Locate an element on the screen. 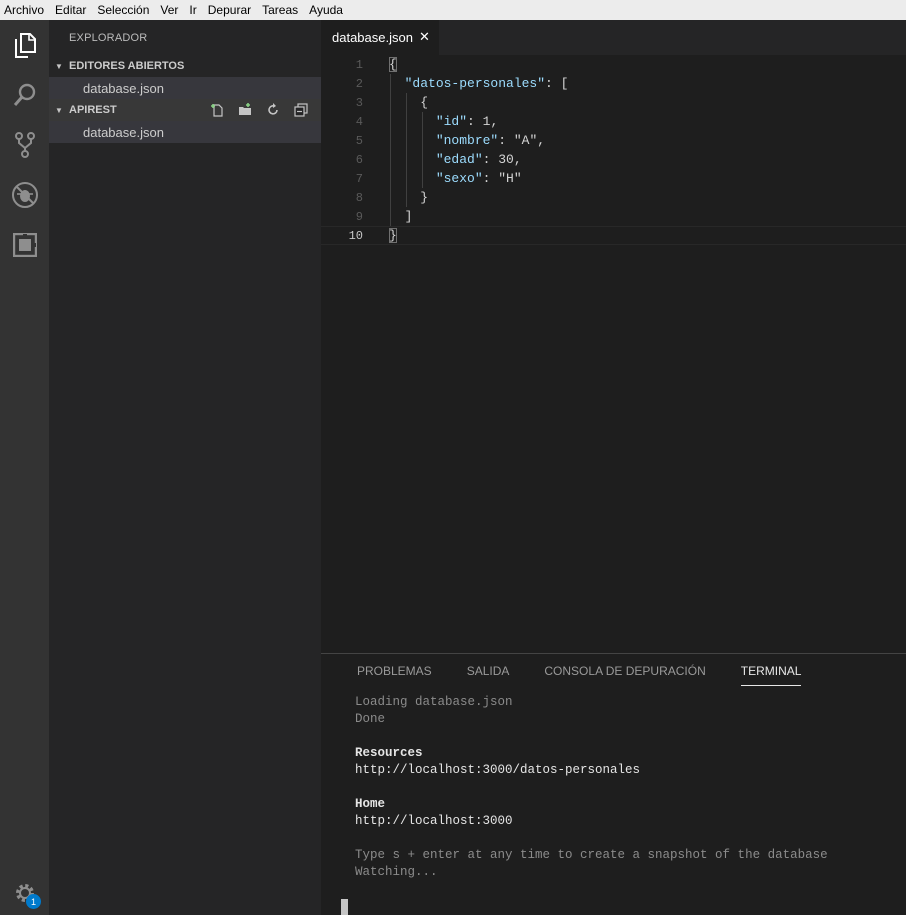 The image size is (906, 915). refresh-icon is located at coordinates (273, 109).